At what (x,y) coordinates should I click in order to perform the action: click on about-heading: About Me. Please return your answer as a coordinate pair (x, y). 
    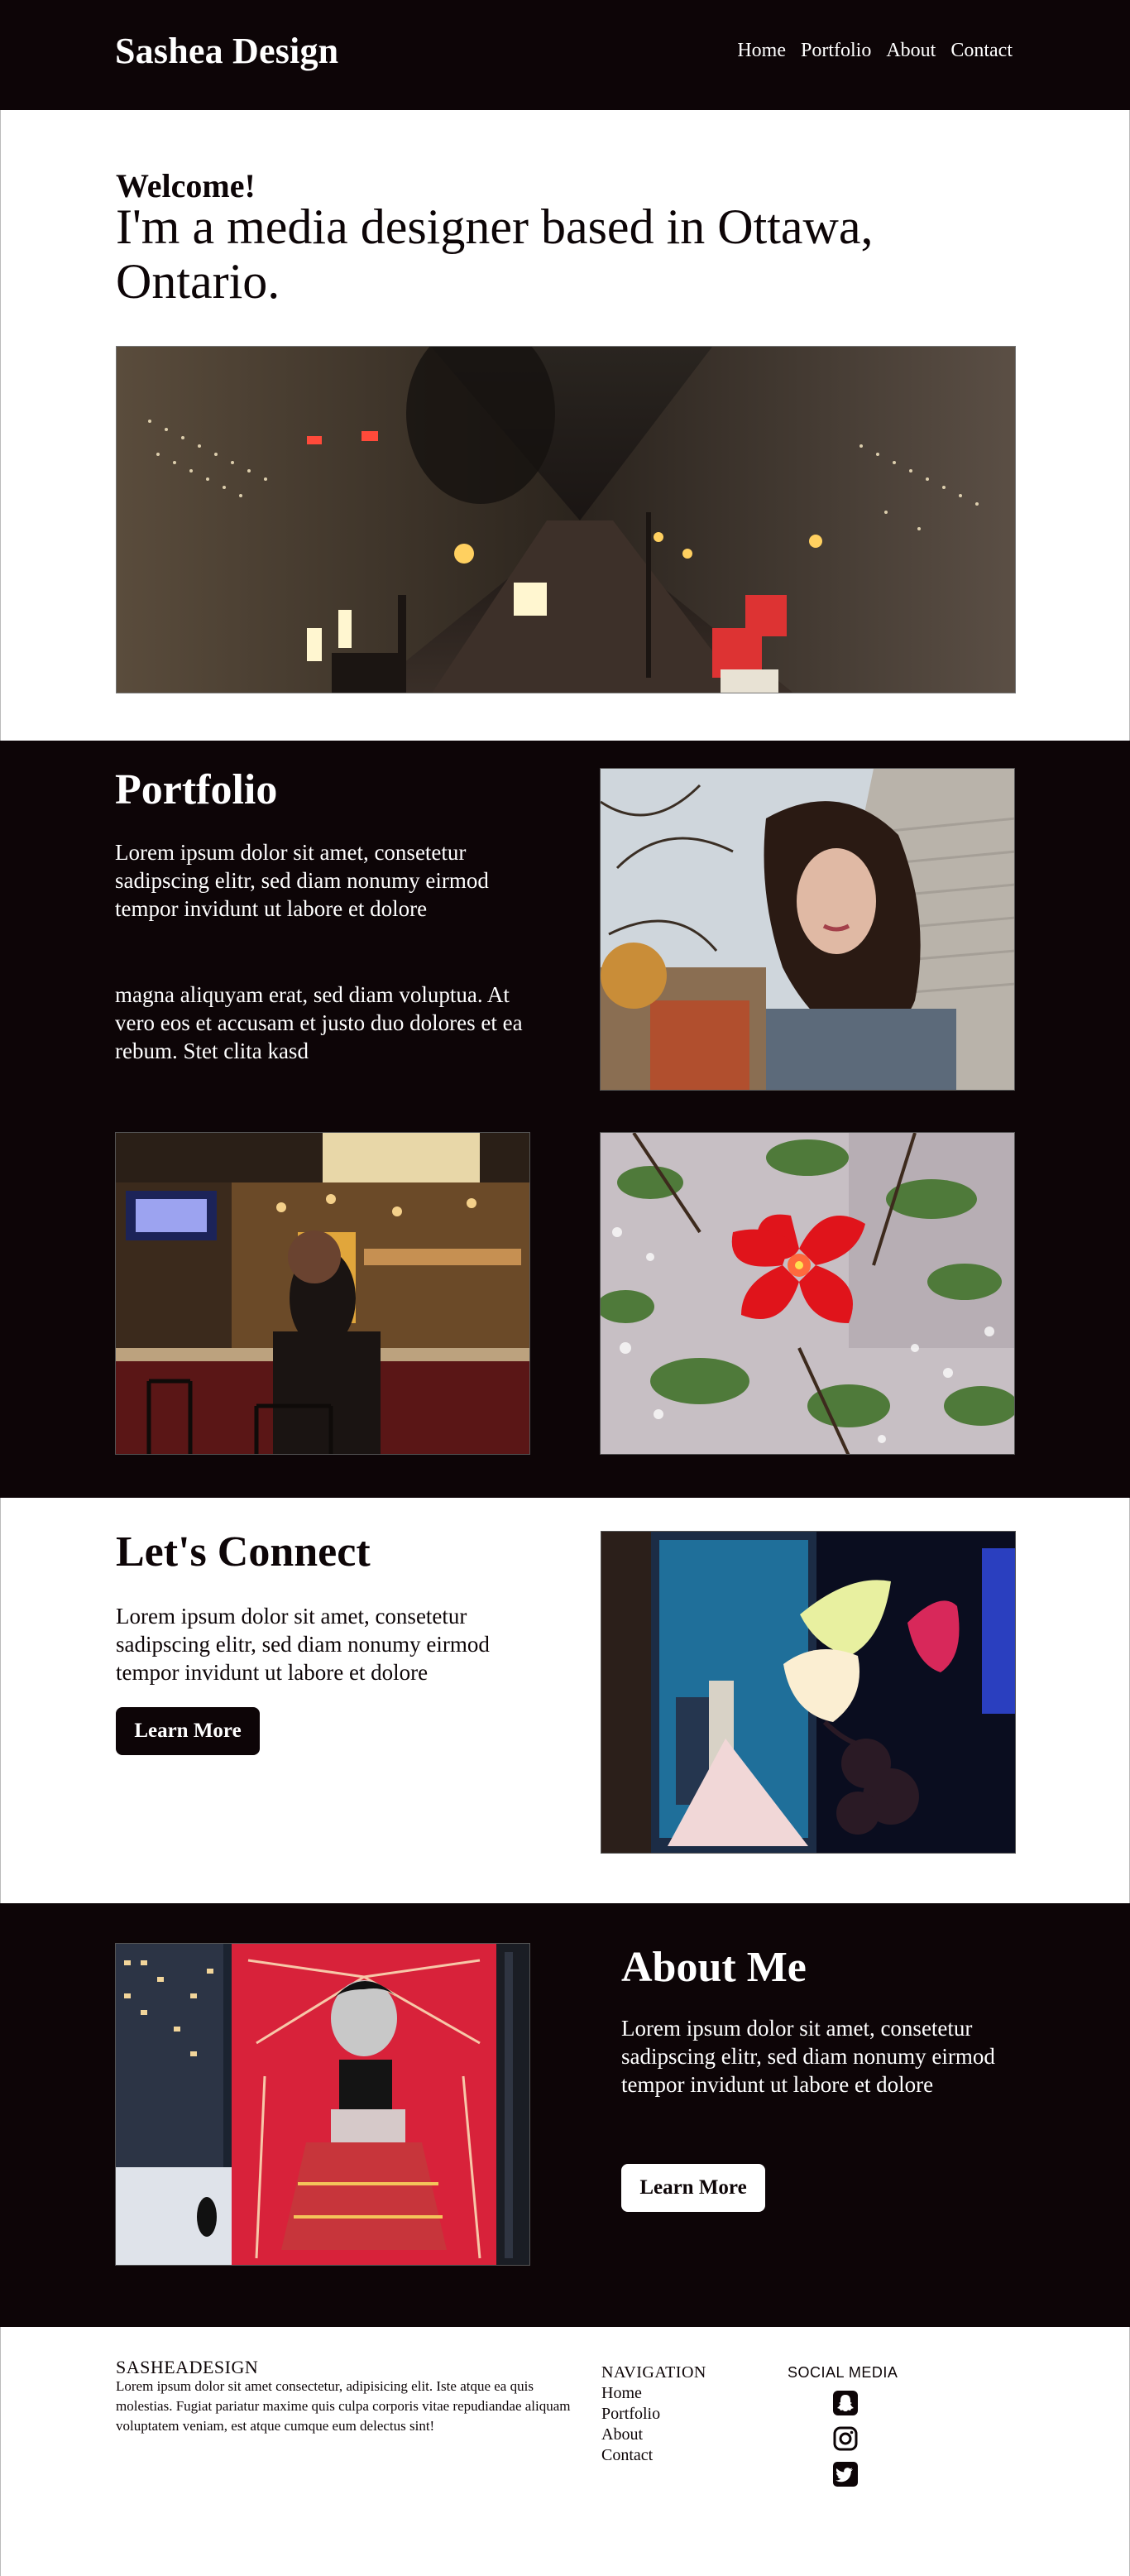
    Looking at the image, I should click on (714, 1968).